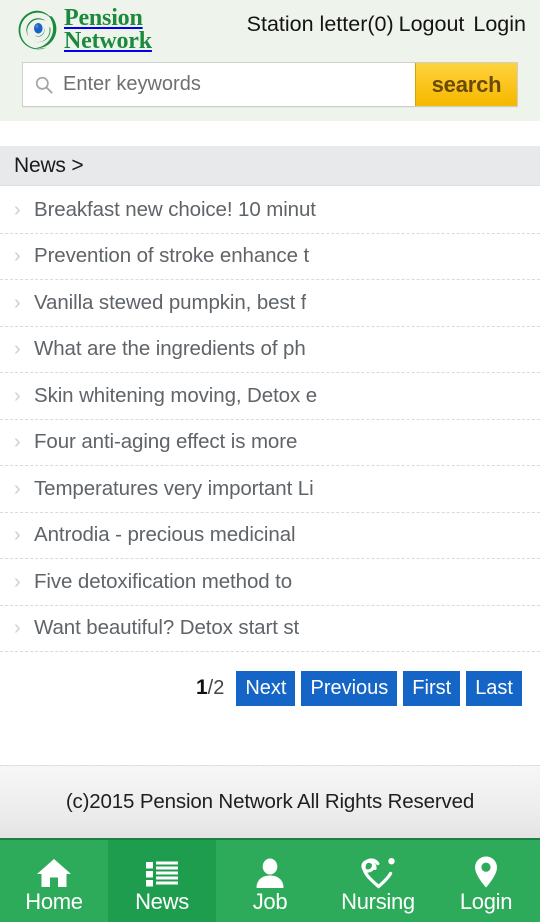 Image resolution: width=540 pixels, height=922 pixels. Describe the element at coordinates (49, 165) in the screenshot. I see `breadcrumb-label: News >` at that location.